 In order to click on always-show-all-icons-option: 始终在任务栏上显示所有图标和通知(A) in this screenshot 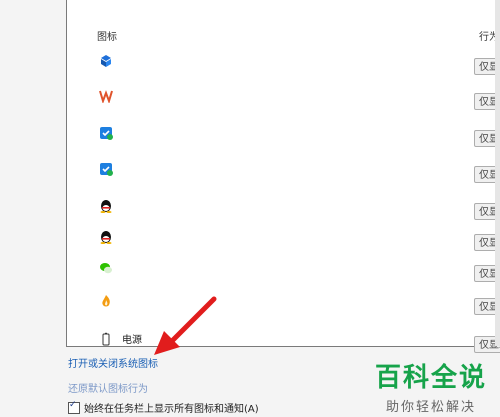, I will do `click(163, 407)`.